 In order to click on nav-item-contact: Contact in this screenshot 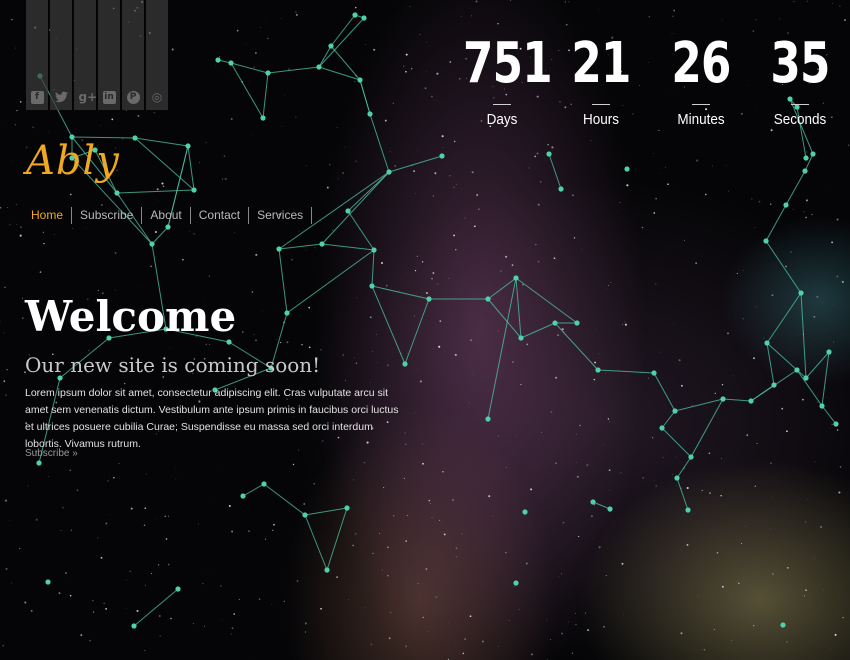, I will do `click(220, 215)`.